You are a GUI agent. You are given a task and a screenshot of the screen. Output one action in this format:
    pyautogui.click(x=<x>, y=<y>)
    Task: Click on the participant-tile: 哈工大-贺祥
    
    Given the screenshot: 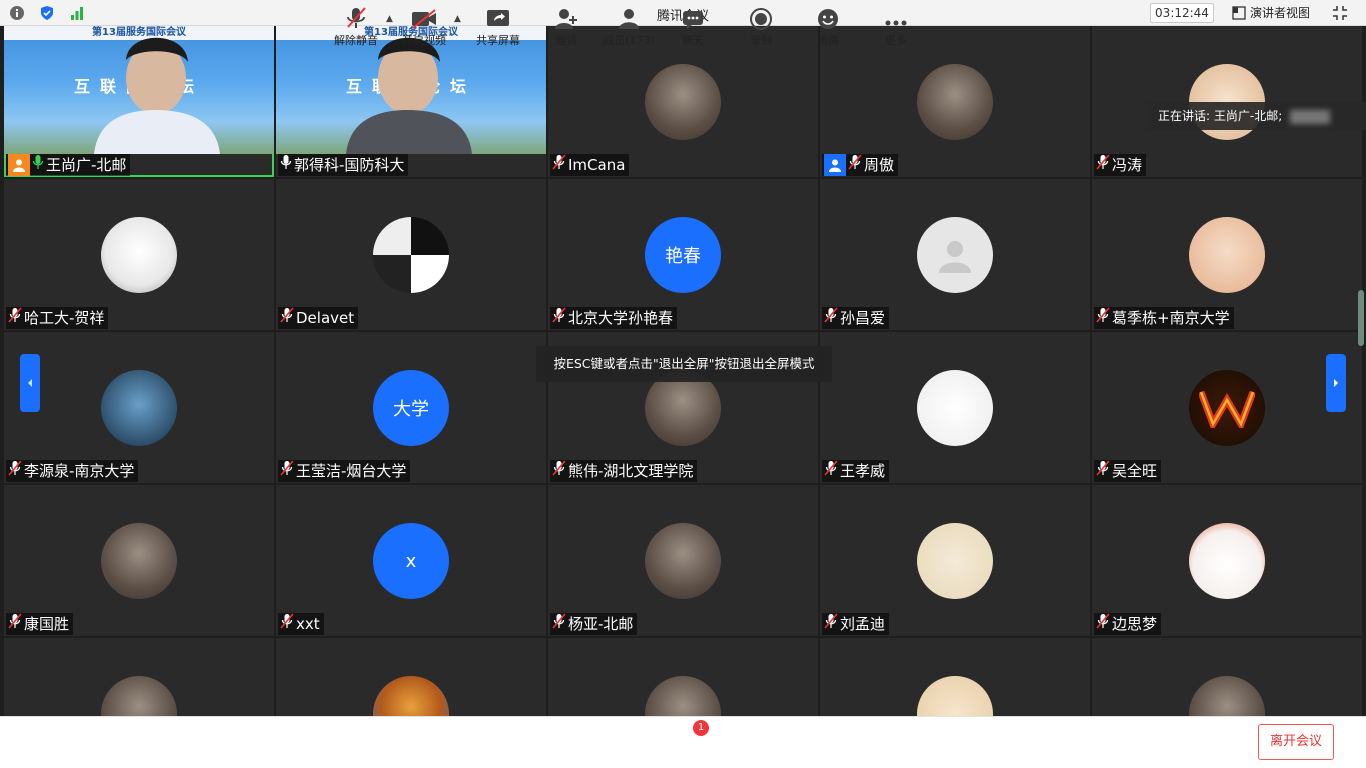 What is the action you would take?
    pyautogui.click(x=139, y=254)
    